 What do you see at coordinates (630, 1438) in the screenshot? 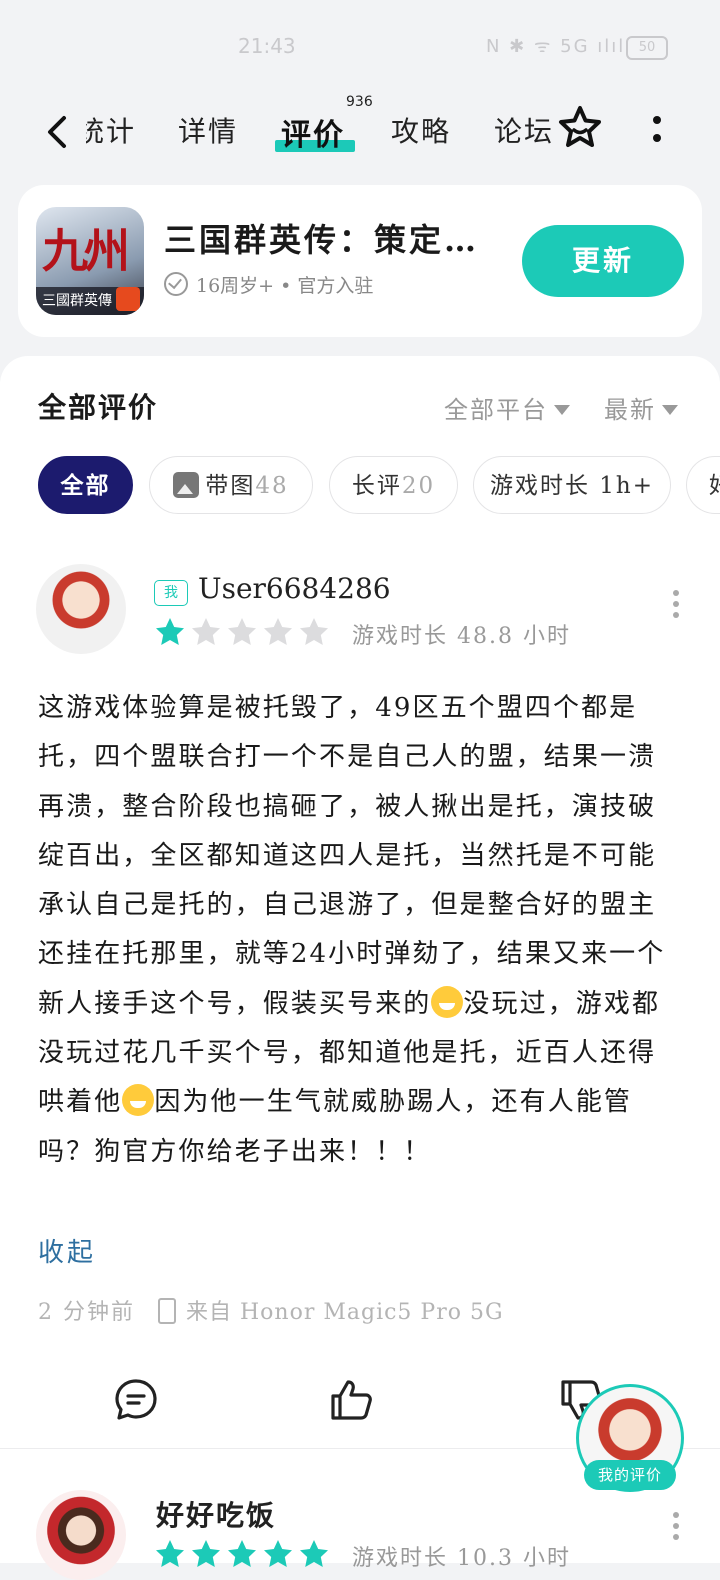
I see `my-review-button: 我的评价` at bounding box center [630, 1438].